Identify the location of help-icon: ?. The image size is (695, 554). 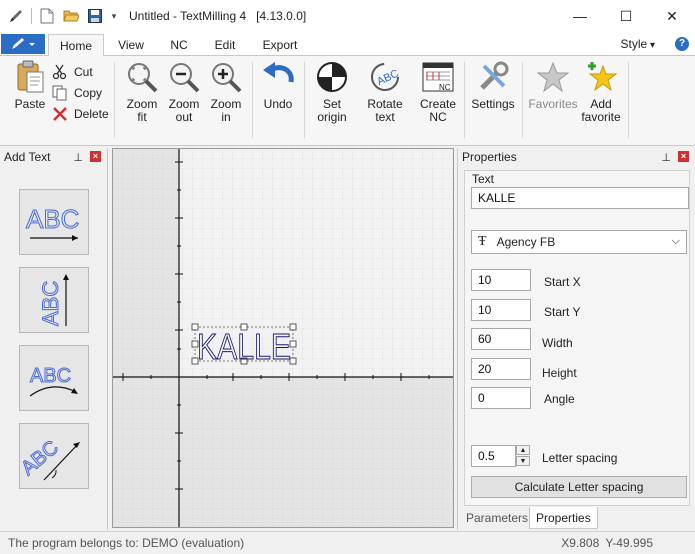
(682, 44).